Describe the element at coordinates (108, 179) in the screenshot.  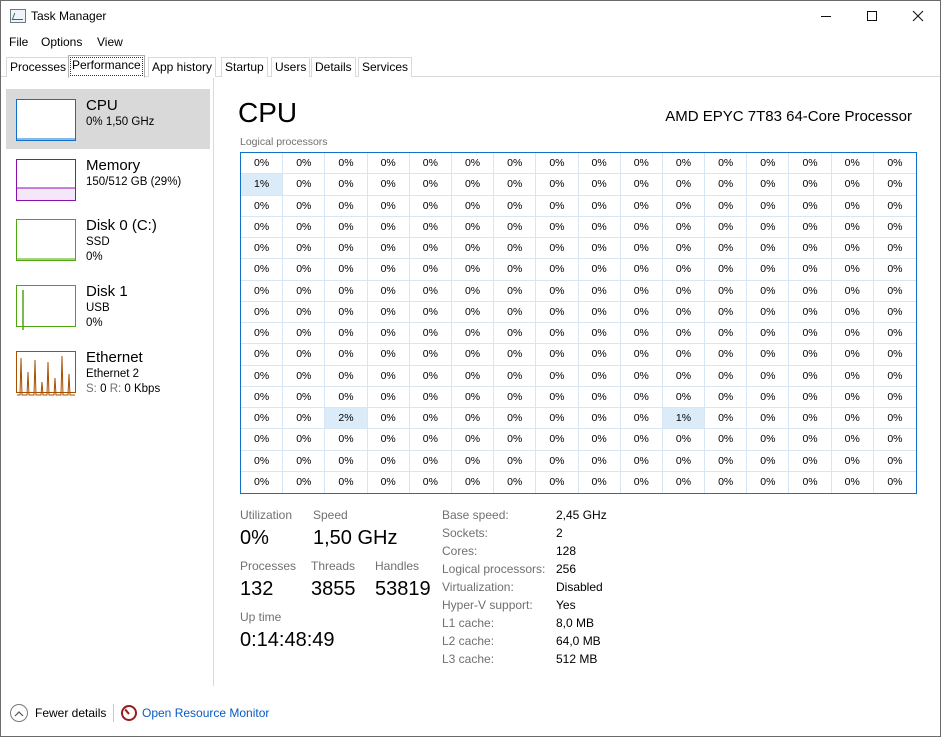
I see `sidebar-item-memory: Memory 150/512 GB (29%)` at that location.